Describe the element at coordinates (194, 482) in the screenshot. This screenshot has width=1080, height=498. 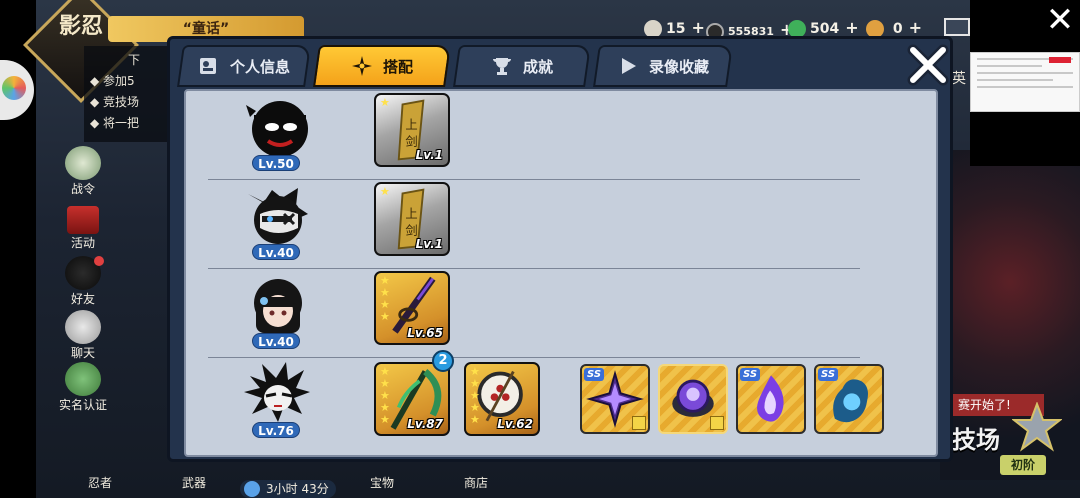
I see `nav-weapons: 武器` at that location.